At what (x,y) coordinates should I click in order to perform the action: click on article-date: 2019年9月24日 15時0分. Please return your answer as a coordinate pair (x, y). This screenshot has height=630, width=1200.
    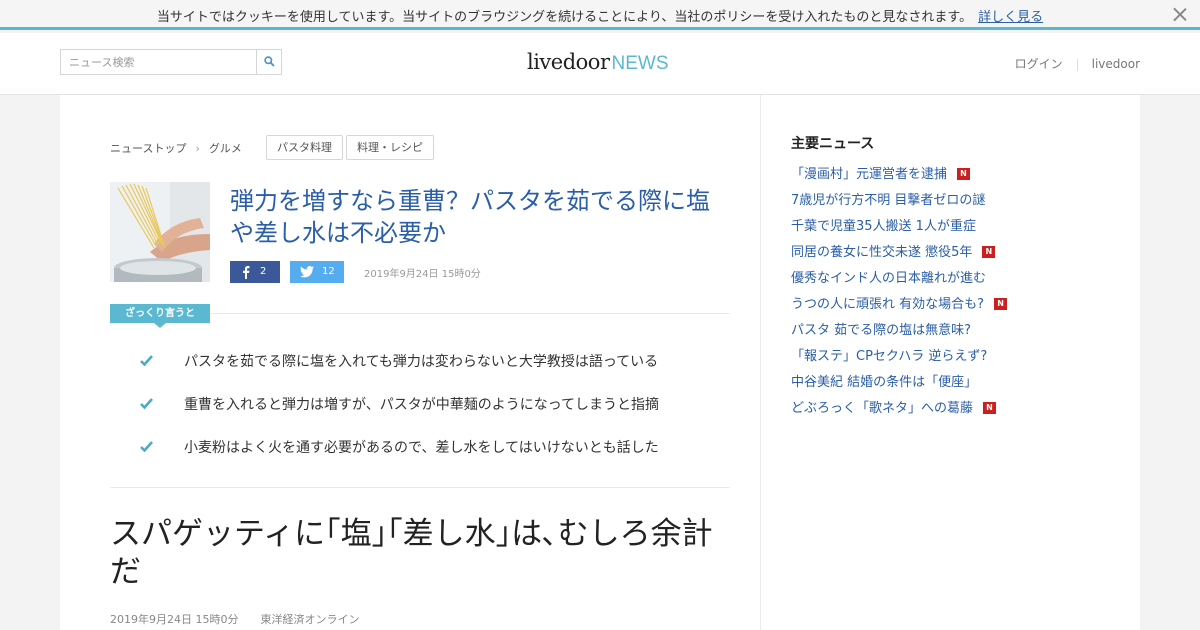
    Looking at the image, I should click on (174, 619).